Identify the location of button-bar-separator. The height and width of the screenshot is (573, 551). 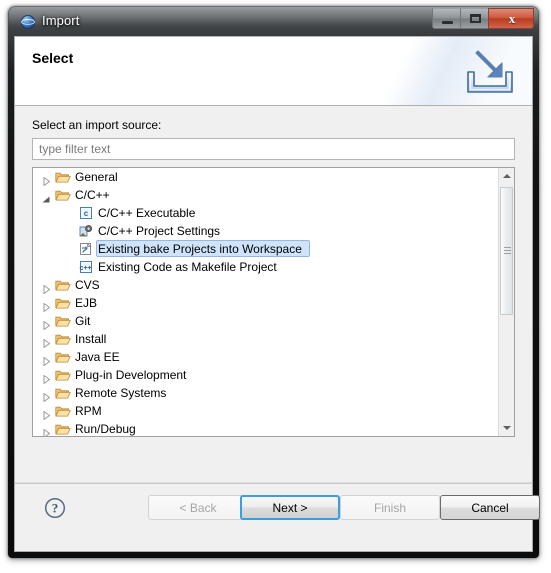
(273, 483).